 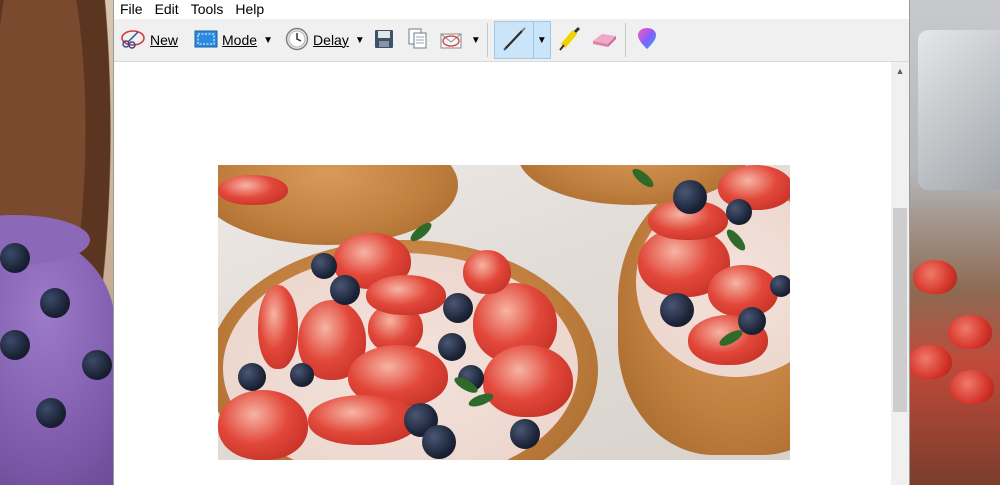 I want to click on send-email-icon, so click(x=452, y=40).